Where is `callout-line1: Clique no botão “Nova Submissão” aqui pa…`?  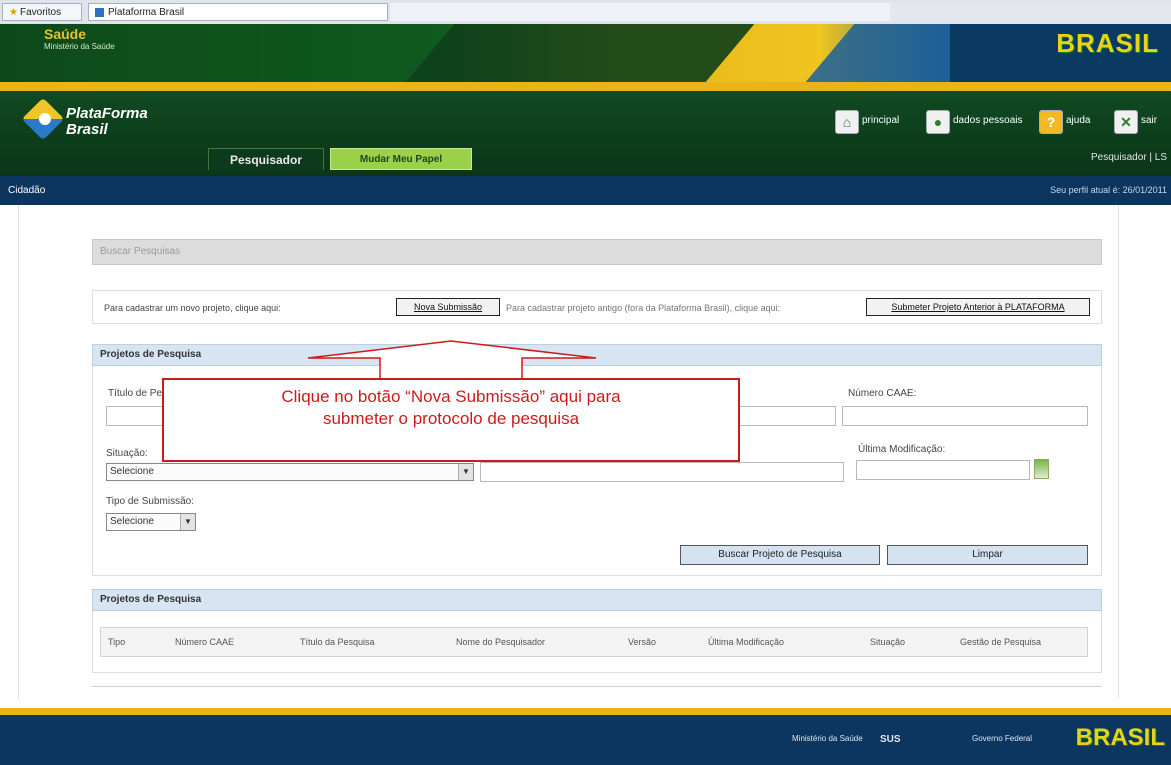 callout-line1: Clique no botão “Nova Submissão” aqui pa… is located at coordinates (451, 396).